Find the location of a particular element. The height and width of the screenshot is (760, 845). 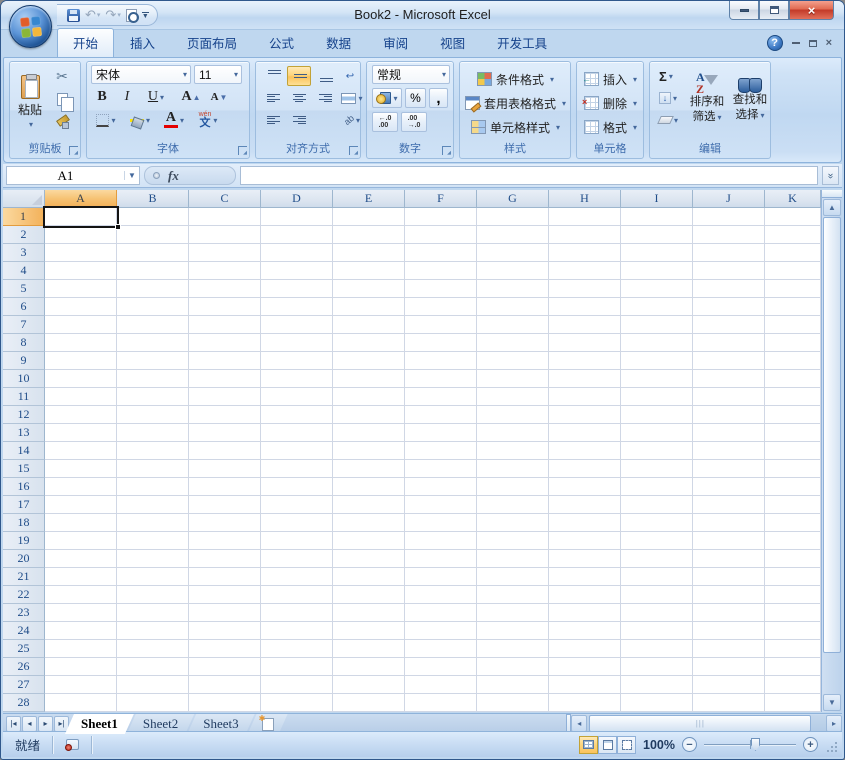

name-box: A1 ▼ is located at coordinates (73, 175).